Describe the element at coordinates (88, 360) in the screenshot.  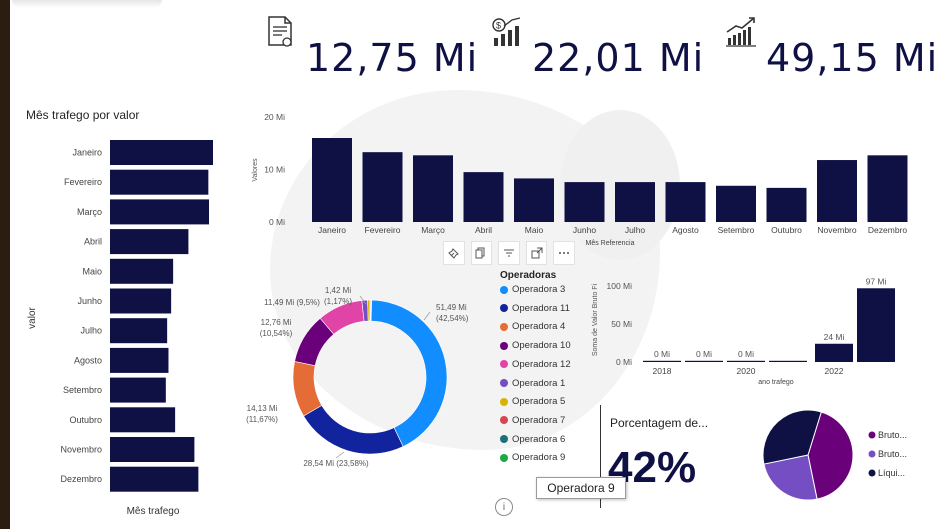
I see `hbar-tick-label: Agosto` at that location.